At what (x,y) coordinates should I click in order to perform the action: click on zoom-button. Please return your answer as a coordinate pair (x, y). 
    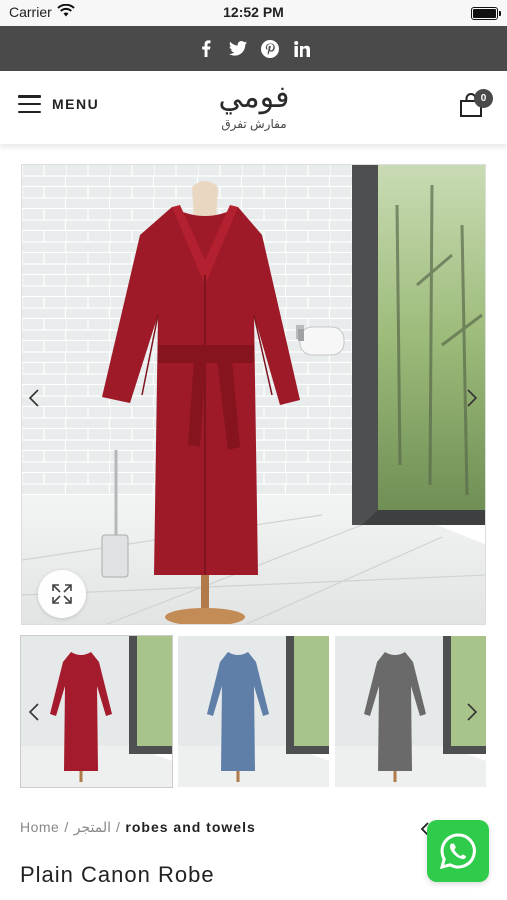
    Looking at the image, I should click on (62, 594).